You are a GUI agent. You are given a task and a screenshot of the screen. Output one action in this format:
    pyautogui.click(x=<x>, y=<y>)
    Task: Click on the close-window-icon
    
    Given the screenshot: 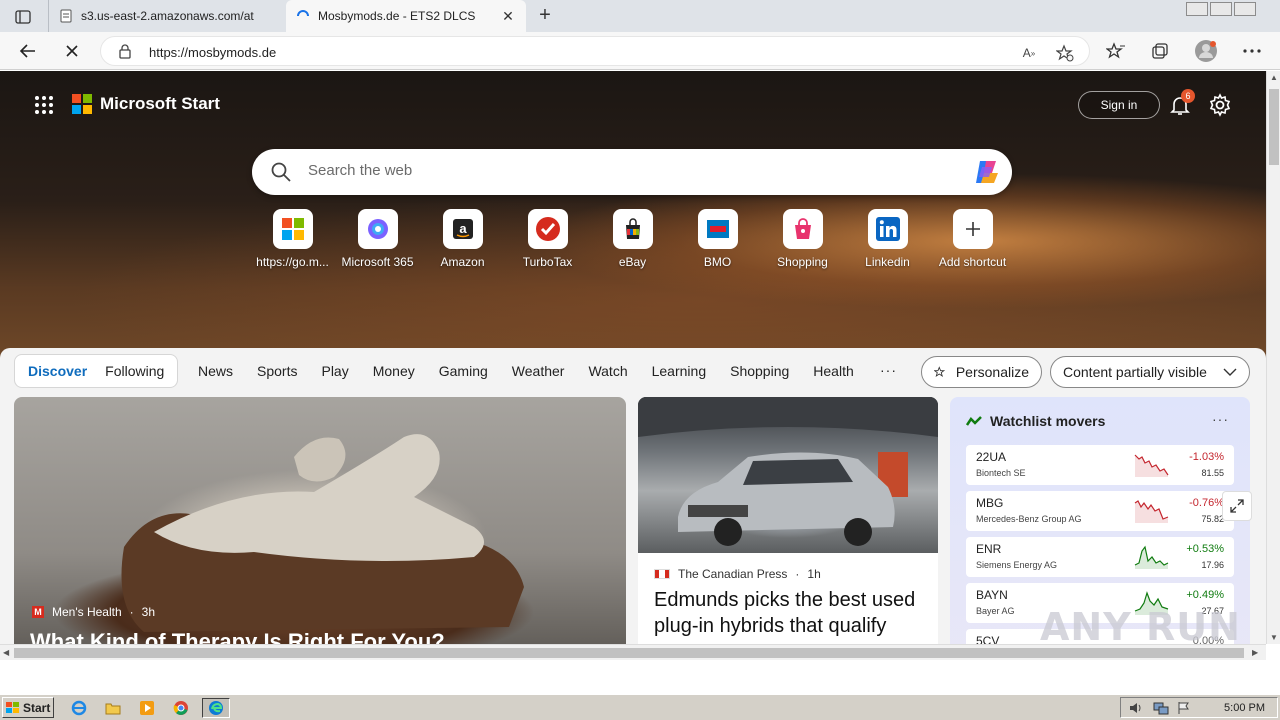 What is the action you would take?
    pyautogui.click(x=1245, y=9)
    